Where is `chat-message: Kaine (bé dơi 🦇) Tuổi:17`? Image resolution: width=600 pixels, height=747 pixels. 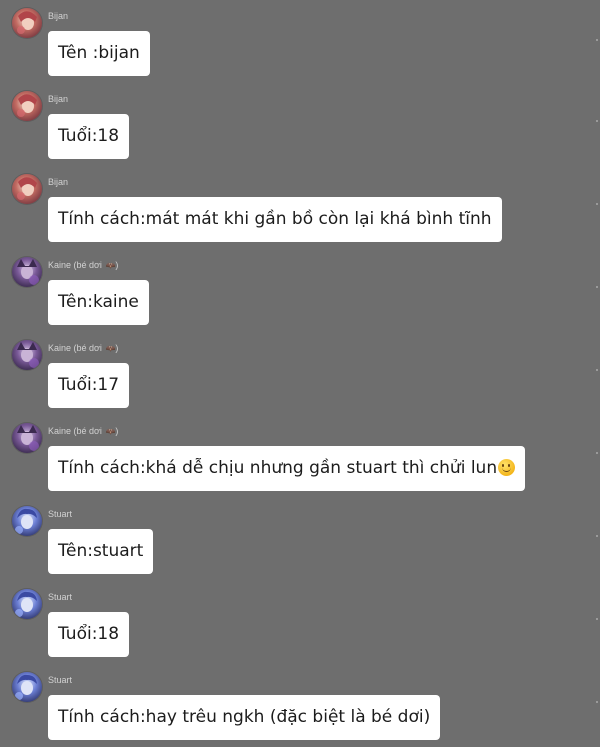
chat-message: Kaine (bé dơi 🦇) Tuổi:17 is located at coordinates (300, 373).